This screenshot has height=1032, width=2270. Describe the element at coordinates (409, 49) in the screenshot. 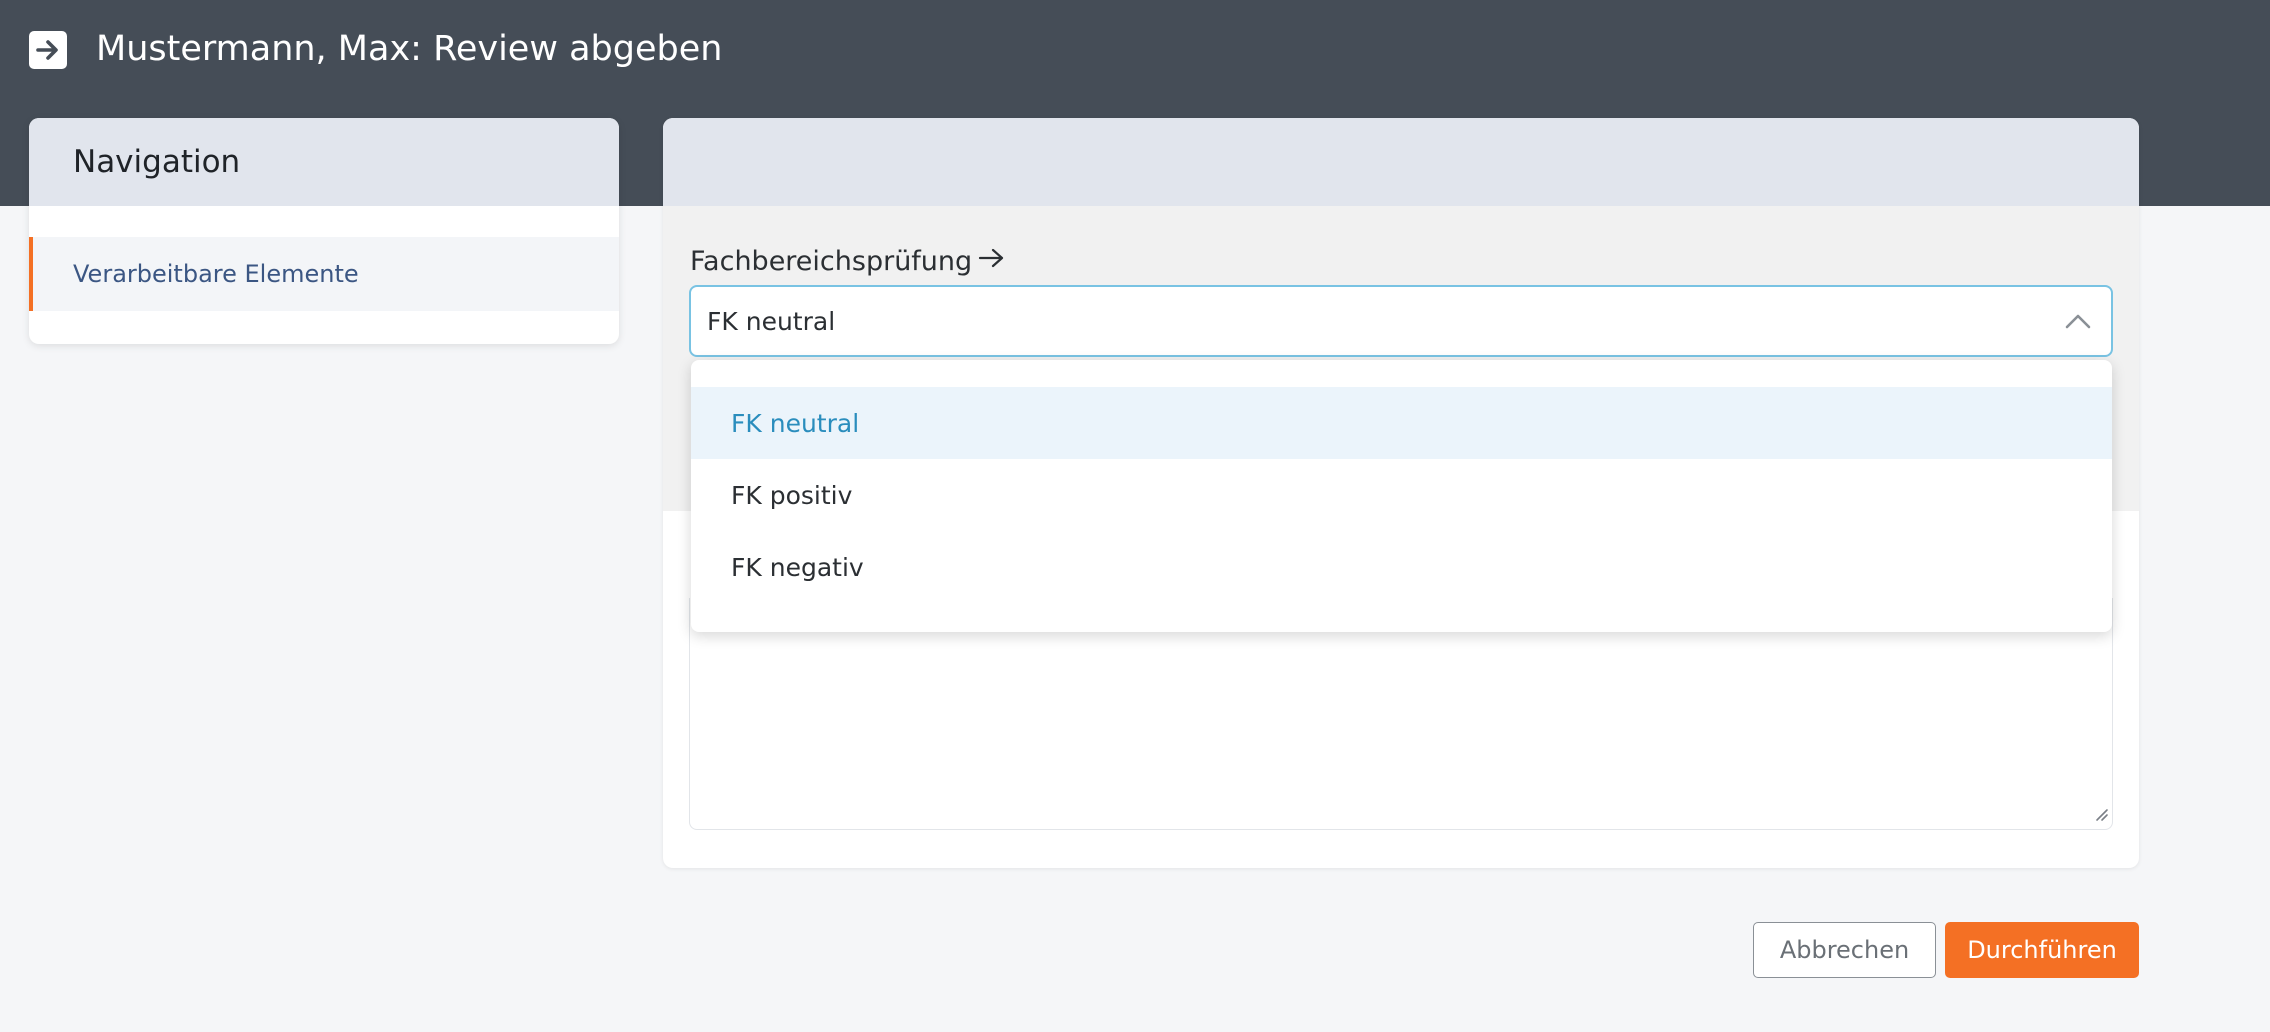

I see `page-title: Mustermann, Max: Review abgeben` at that location.